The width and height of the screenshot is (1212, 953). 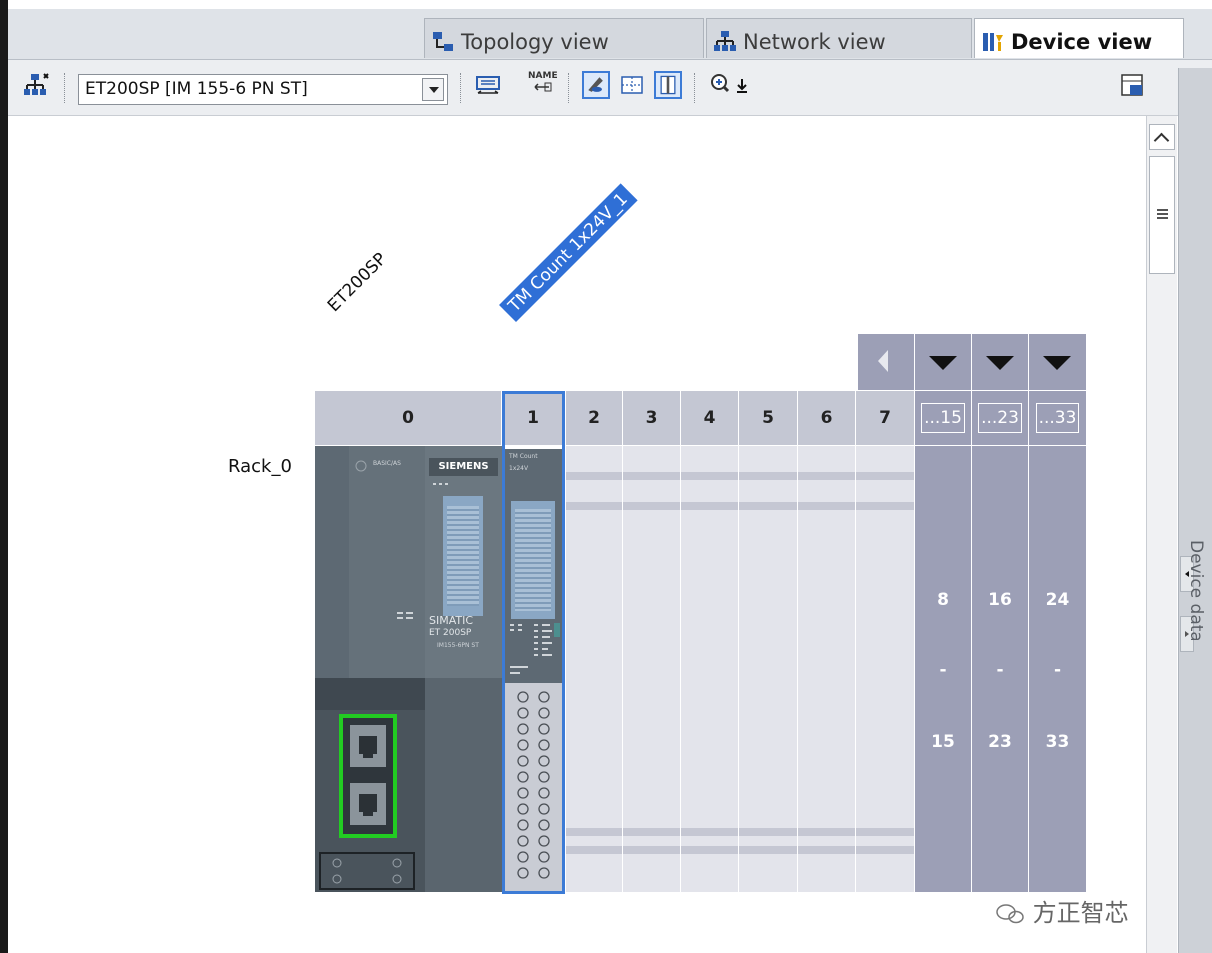 I want to click on name-arrow-icon, so click(x=543, y=87).